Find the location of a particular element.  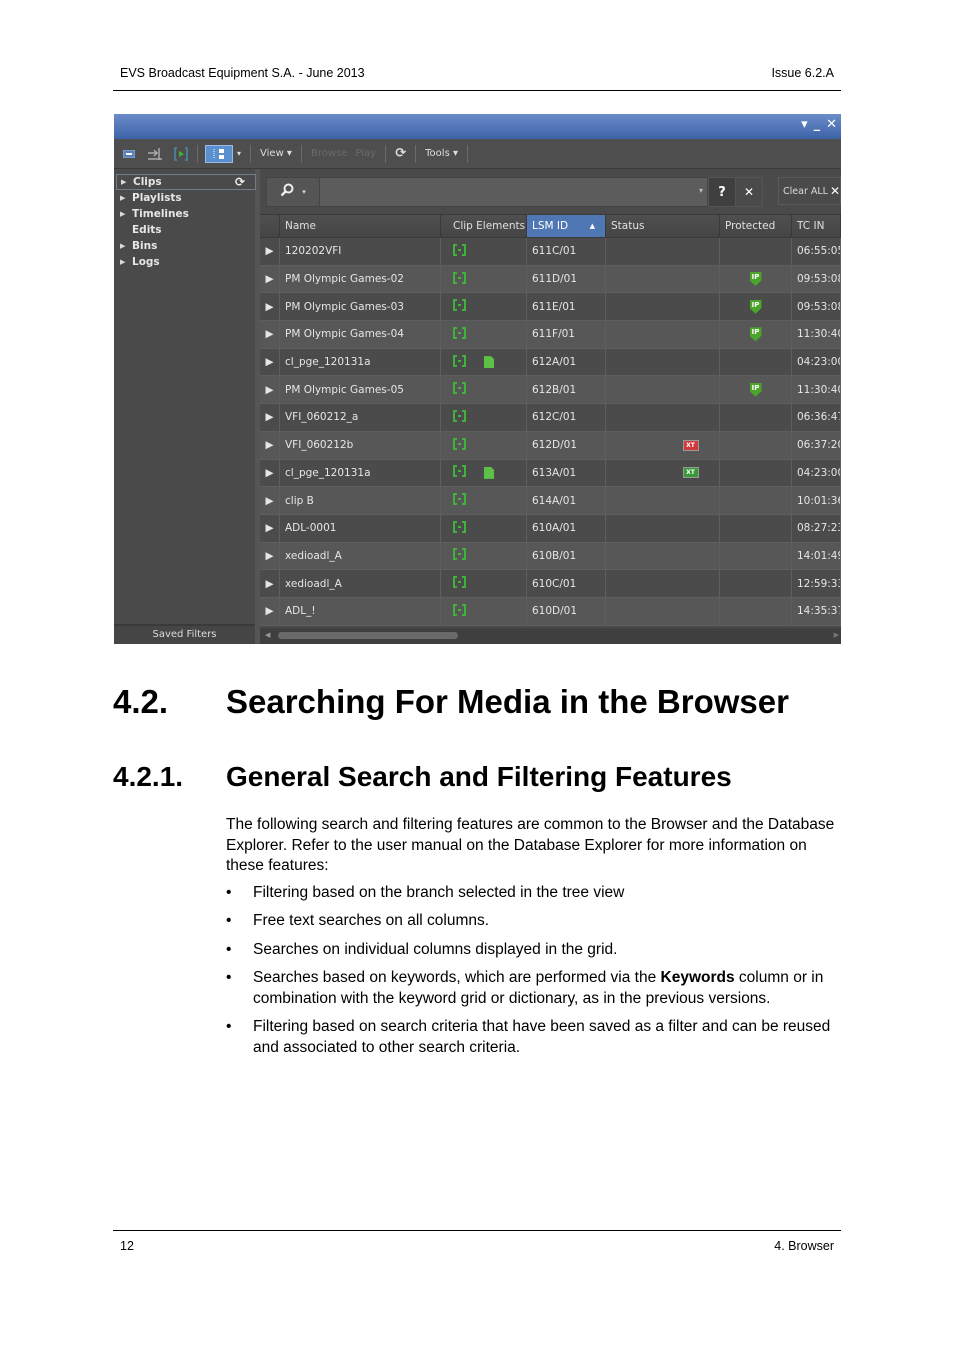

column-header-protected: Protected is located at coordinates (756, 226).